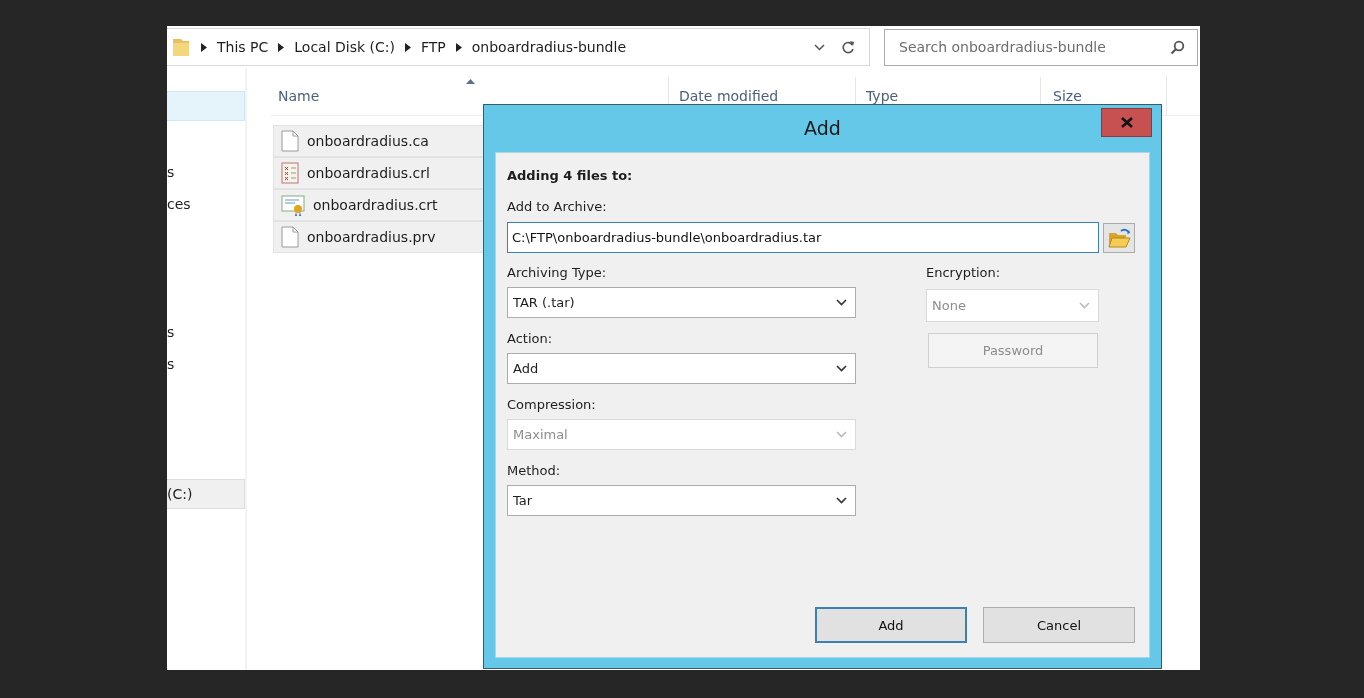 This screenshot has width=1364, height=698. Describe the element at coordinates (206, 204) in the screenshot. I see `nav-item: ces` at that location.